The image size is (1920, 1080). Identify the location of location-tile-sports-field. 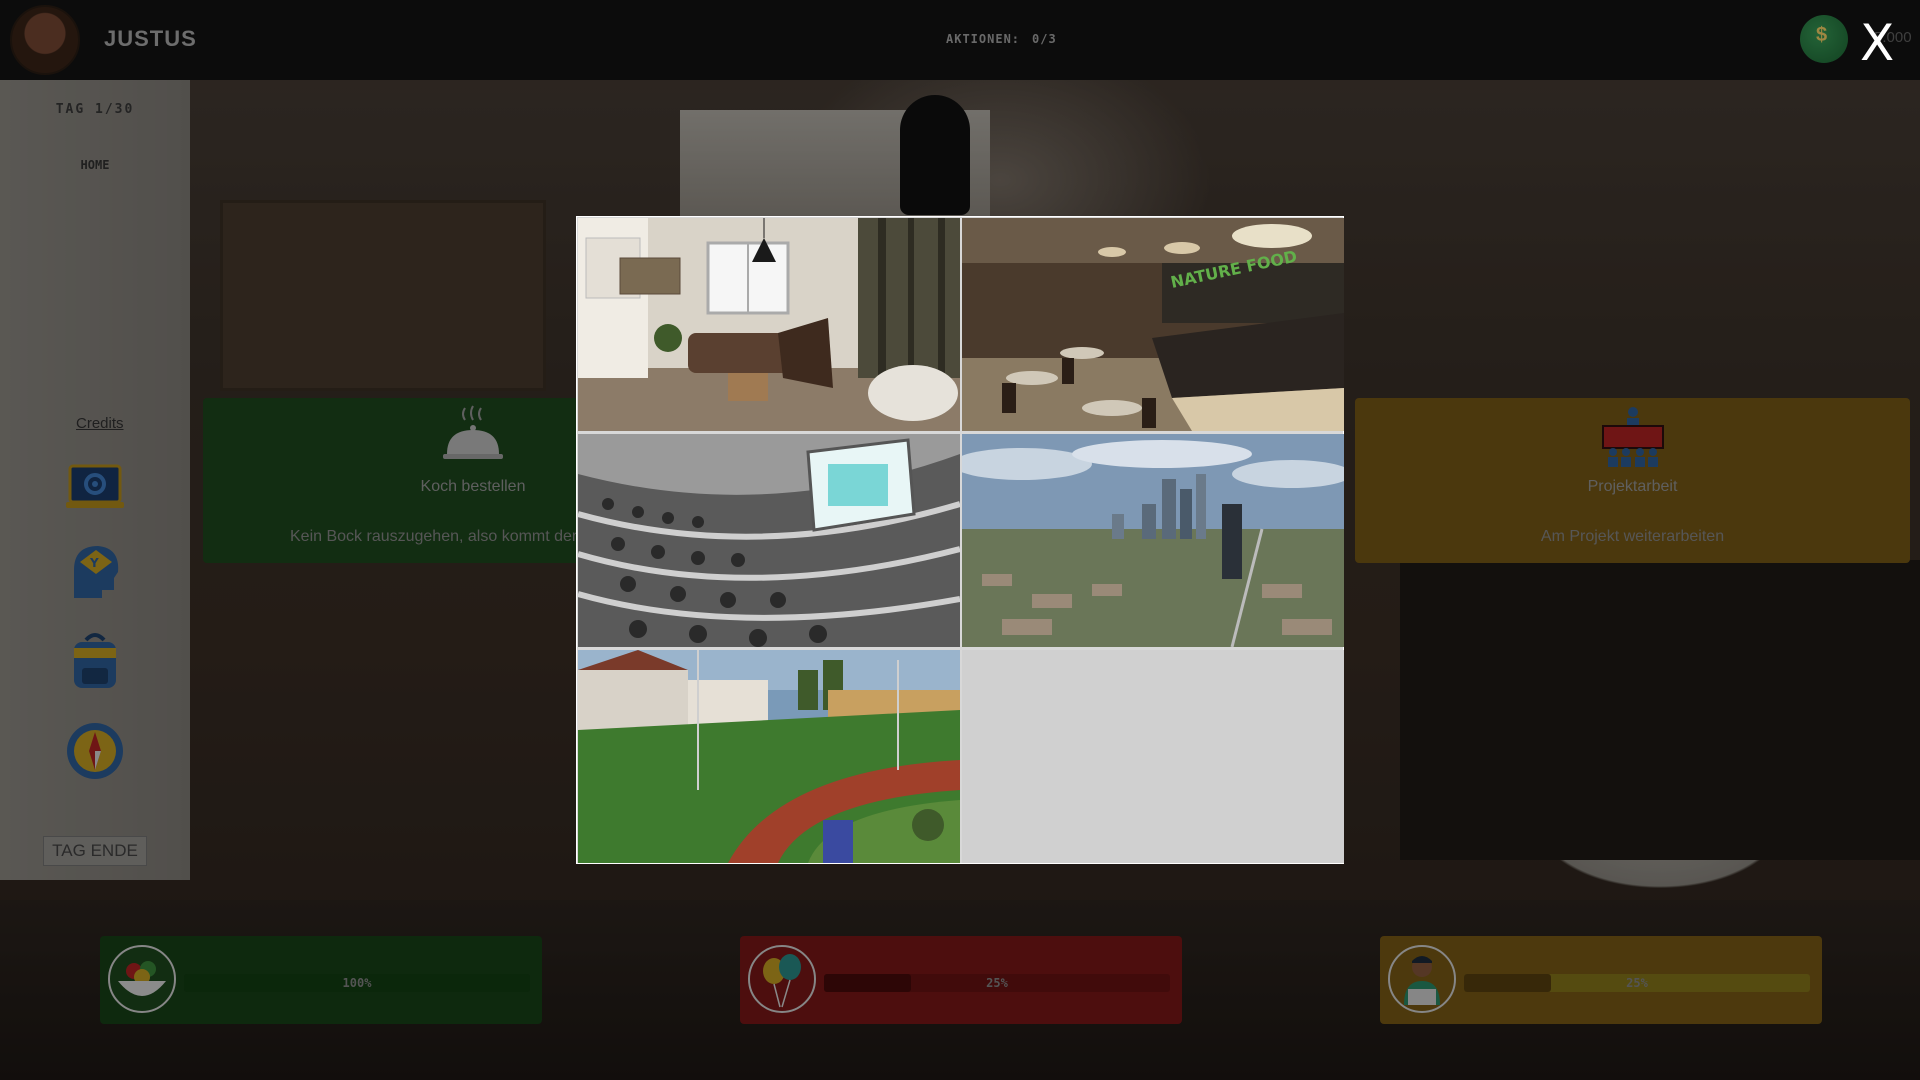
(769, 756).